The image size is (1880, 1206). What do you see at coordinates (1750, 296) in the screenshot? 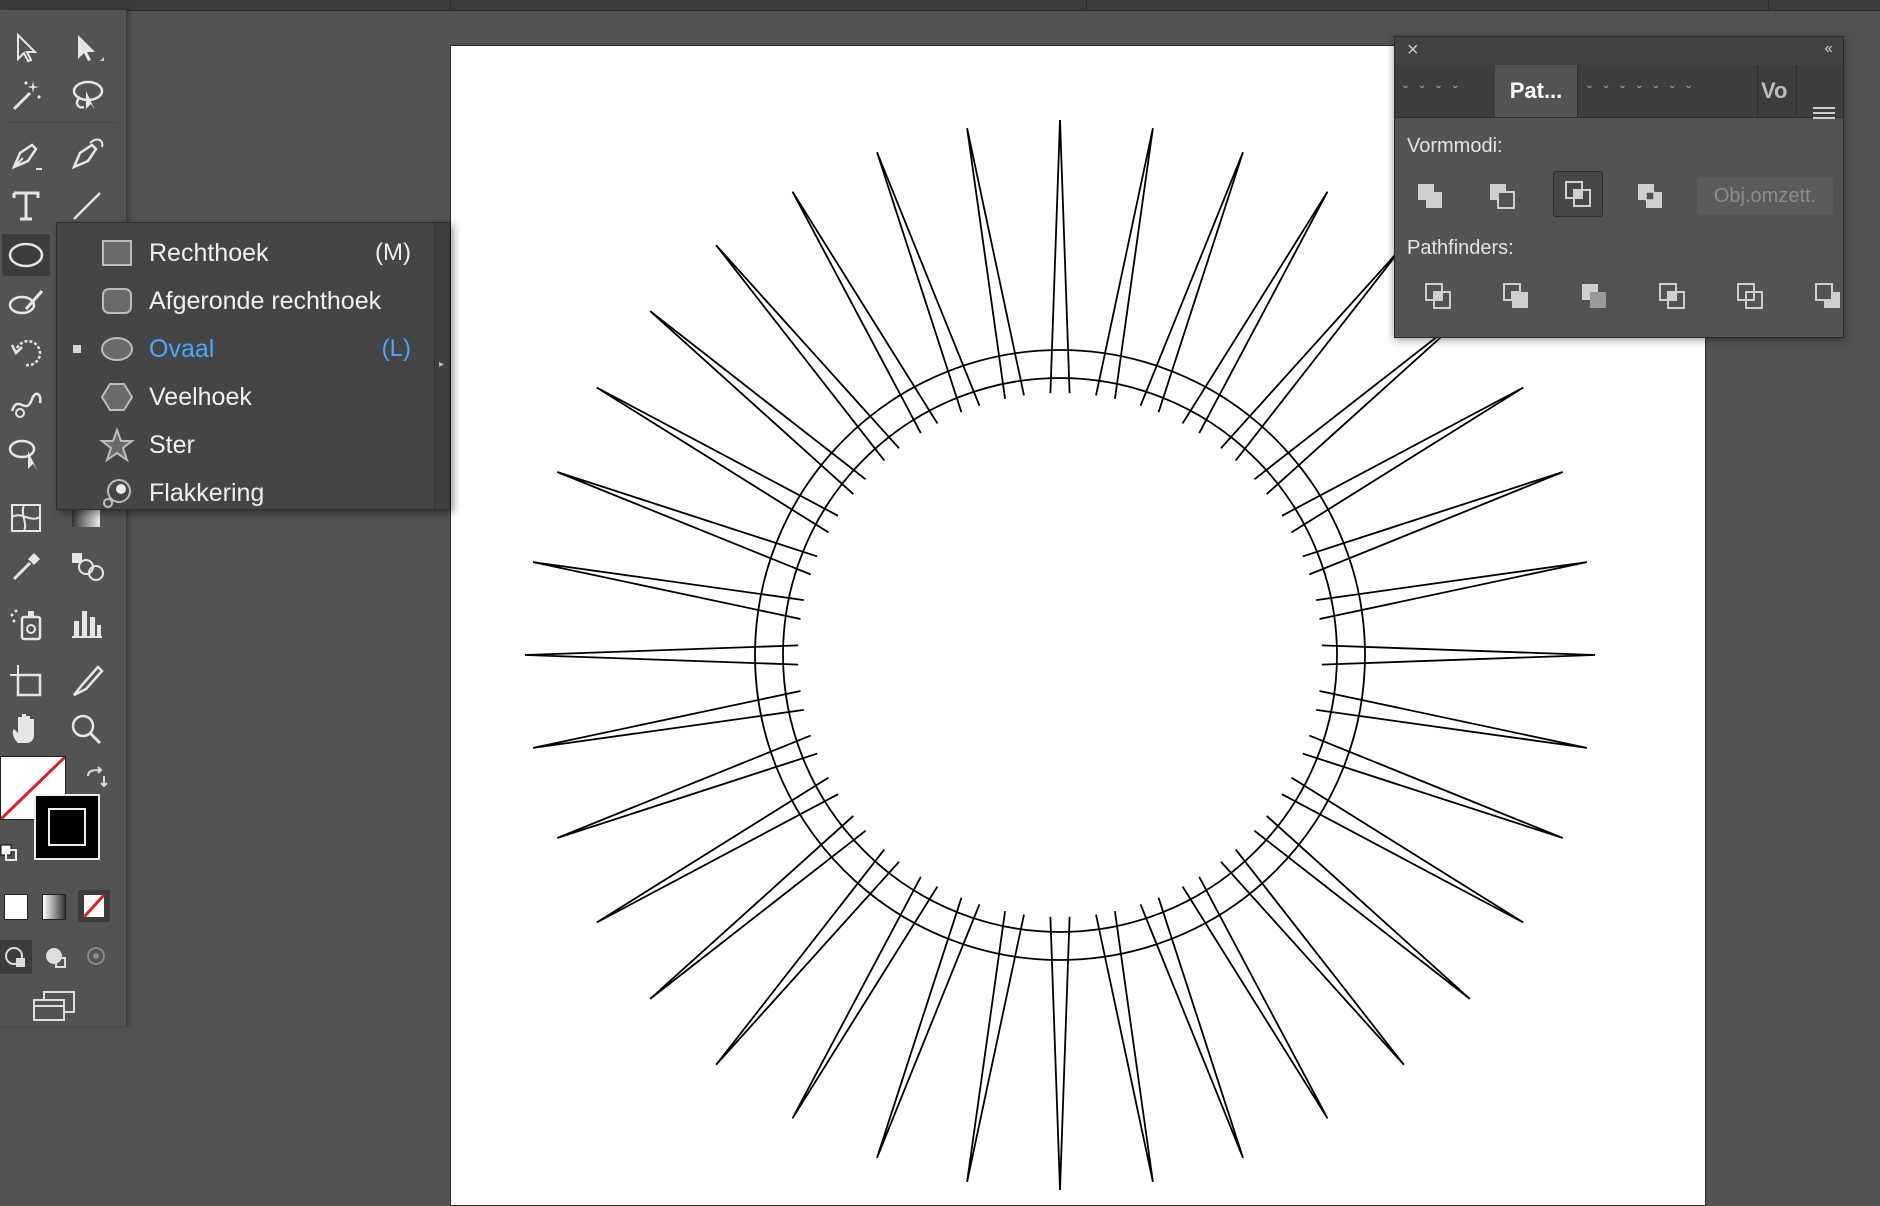
I see `outline-button` at bounding box center [1750, 296].